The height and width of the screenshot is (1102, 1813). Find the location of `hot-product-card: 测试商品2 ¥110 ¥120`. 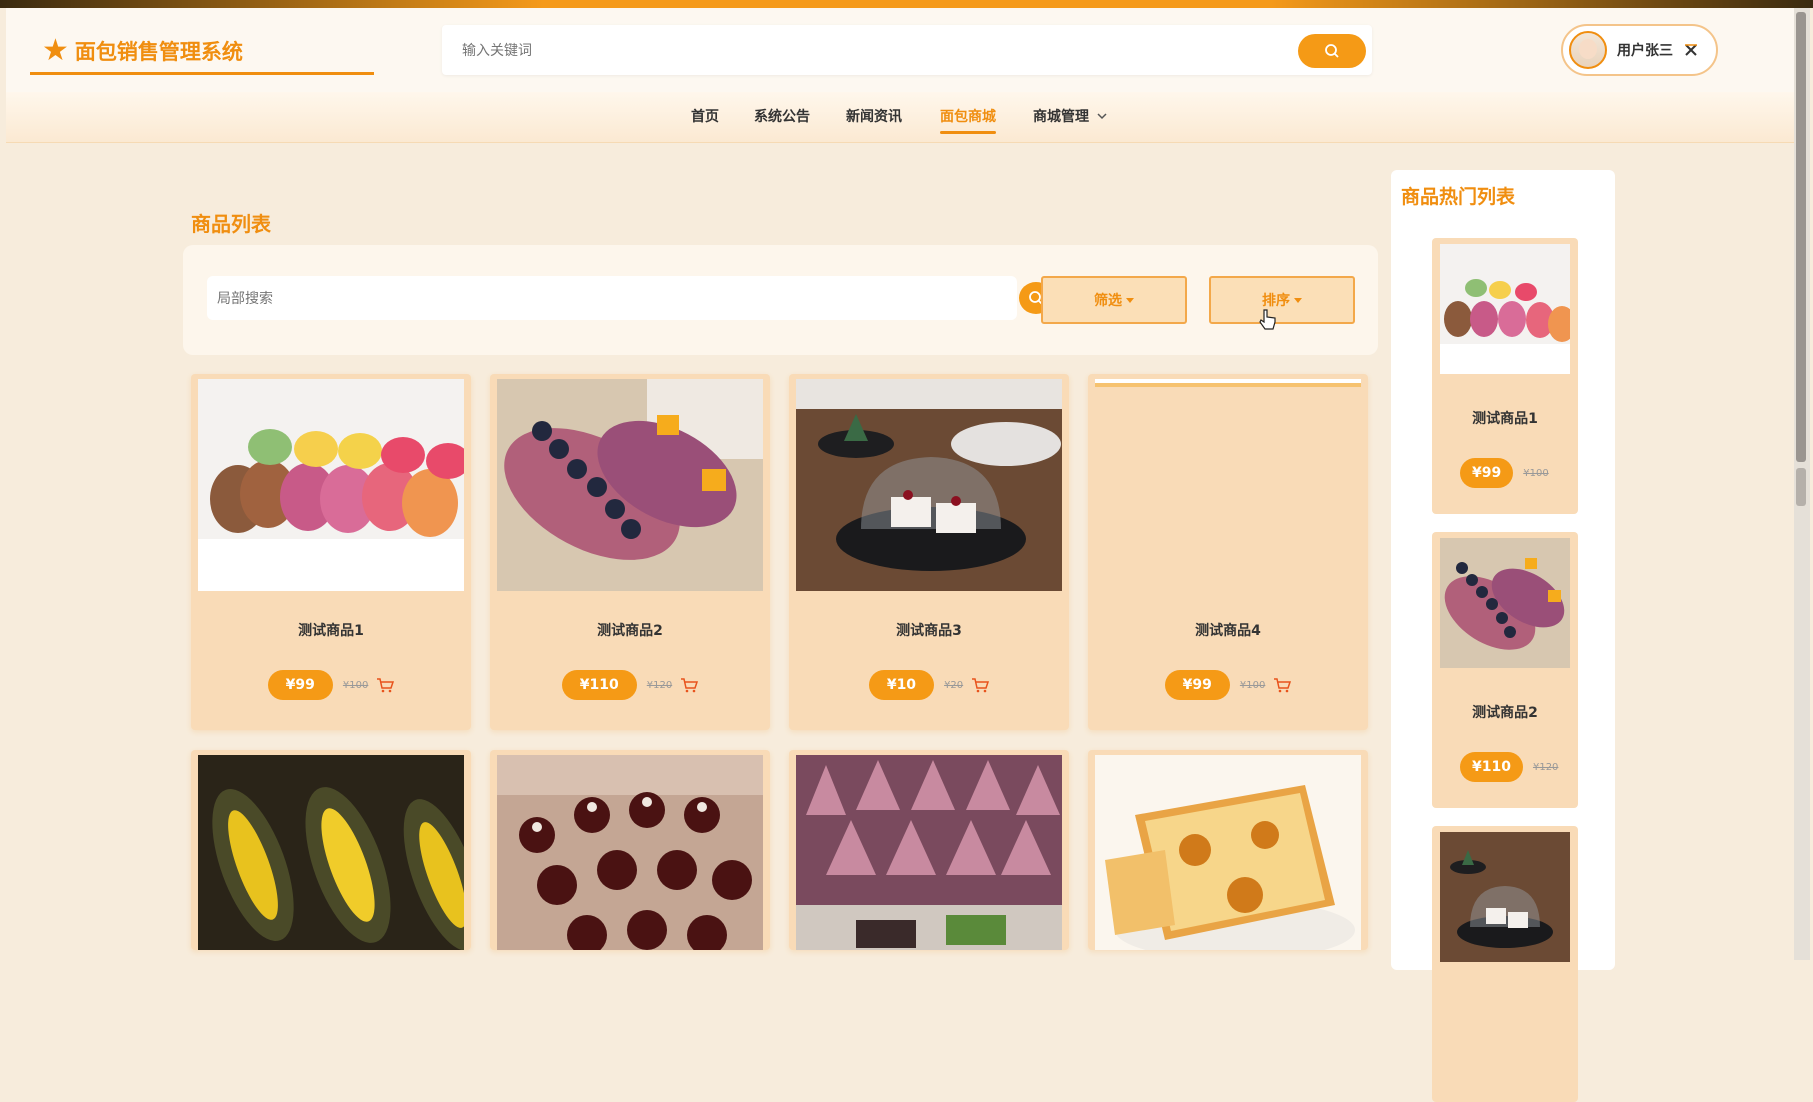

hot-product-card: 测试商品2 ¥110 ¥120 is located at coordinates (1505, 670).